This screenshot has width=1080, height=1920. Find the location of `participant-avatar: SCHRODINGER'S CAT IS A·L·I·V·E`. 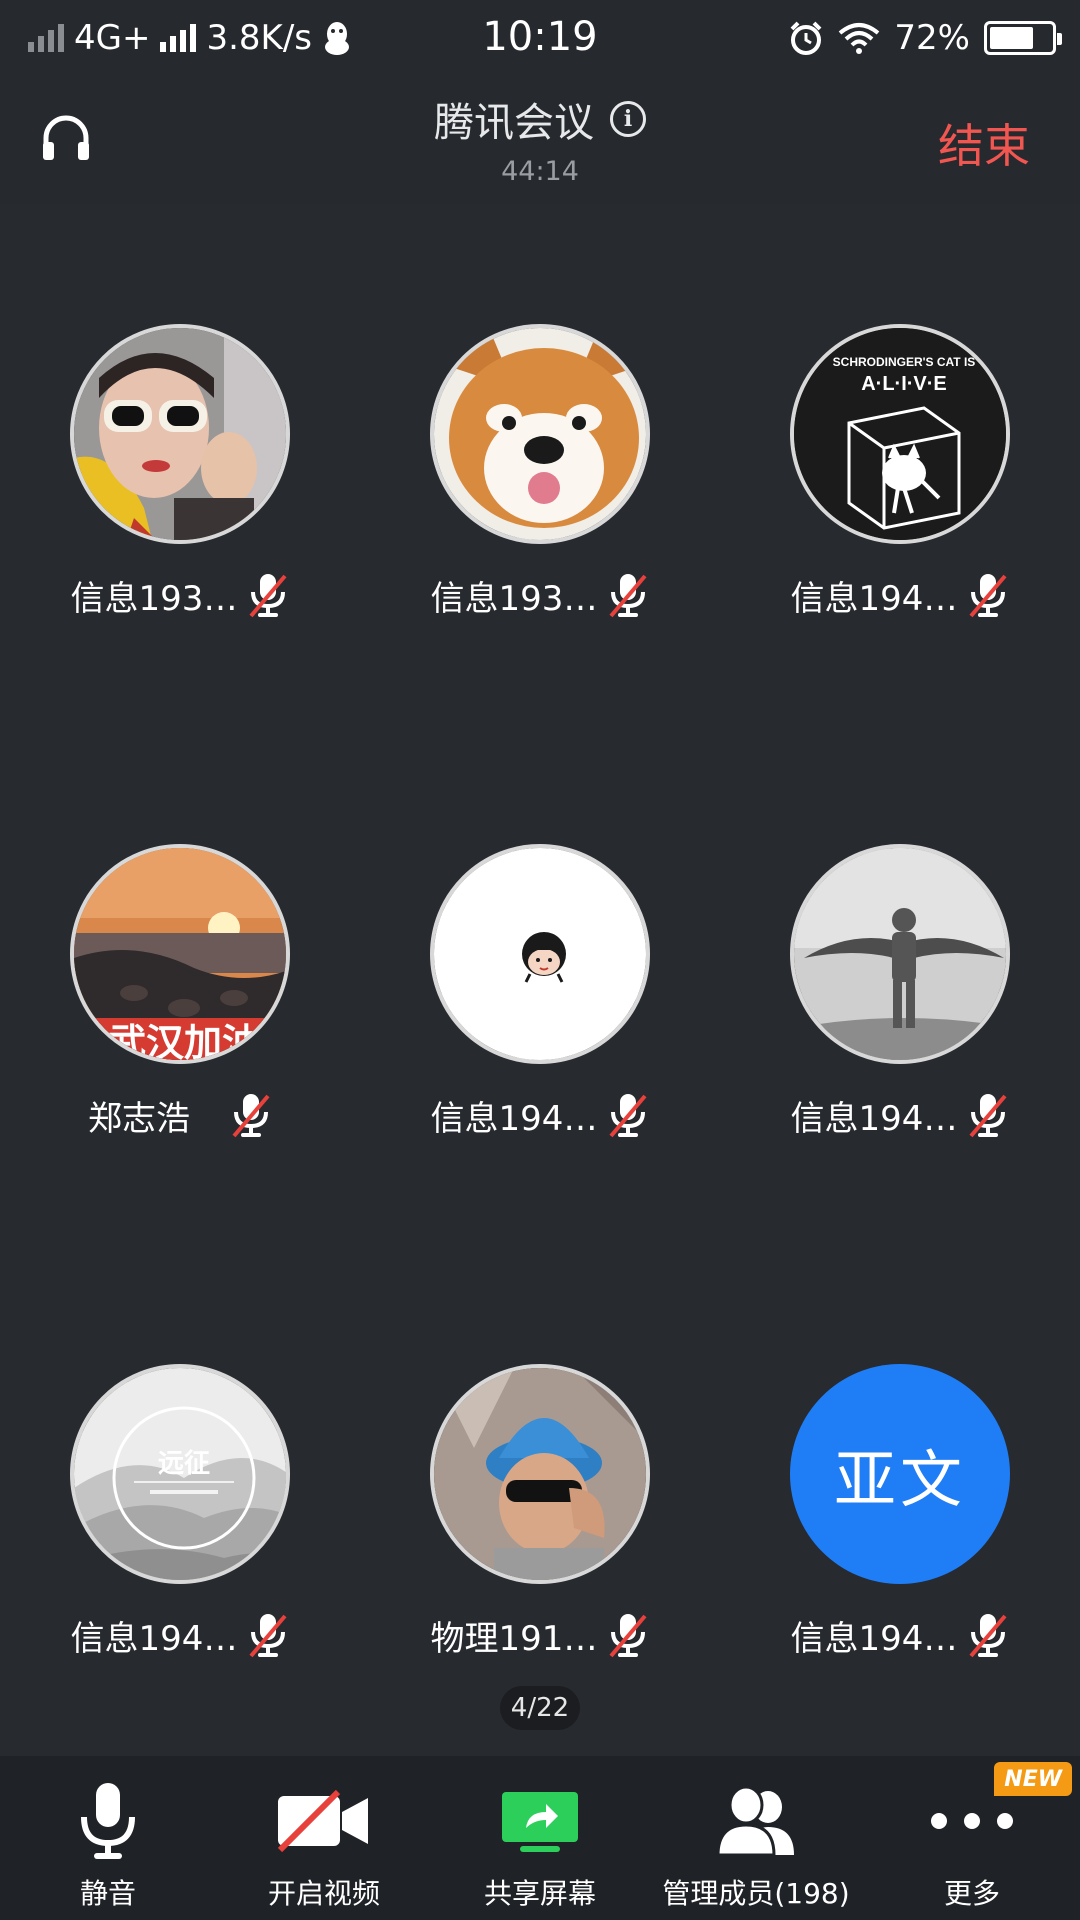

participant-avatar: SCHRODINGER'S CAT IS A·L·I·V·E is located at coordinates (900, 434).